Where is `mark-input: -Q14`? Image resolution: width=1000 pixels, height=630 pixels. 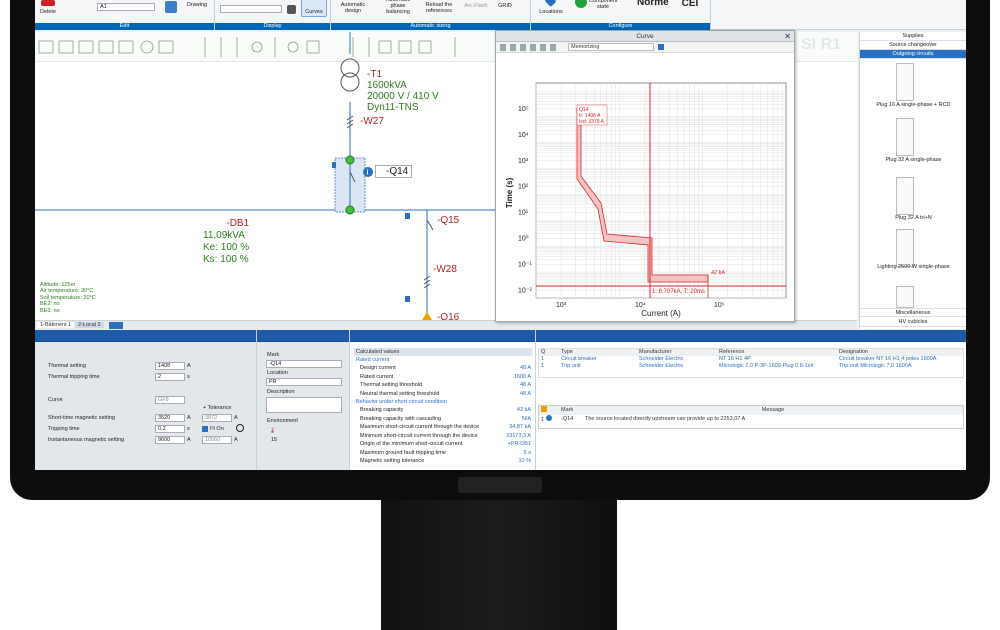
mark-input: -Q14 is located at coordinates (304, 364).